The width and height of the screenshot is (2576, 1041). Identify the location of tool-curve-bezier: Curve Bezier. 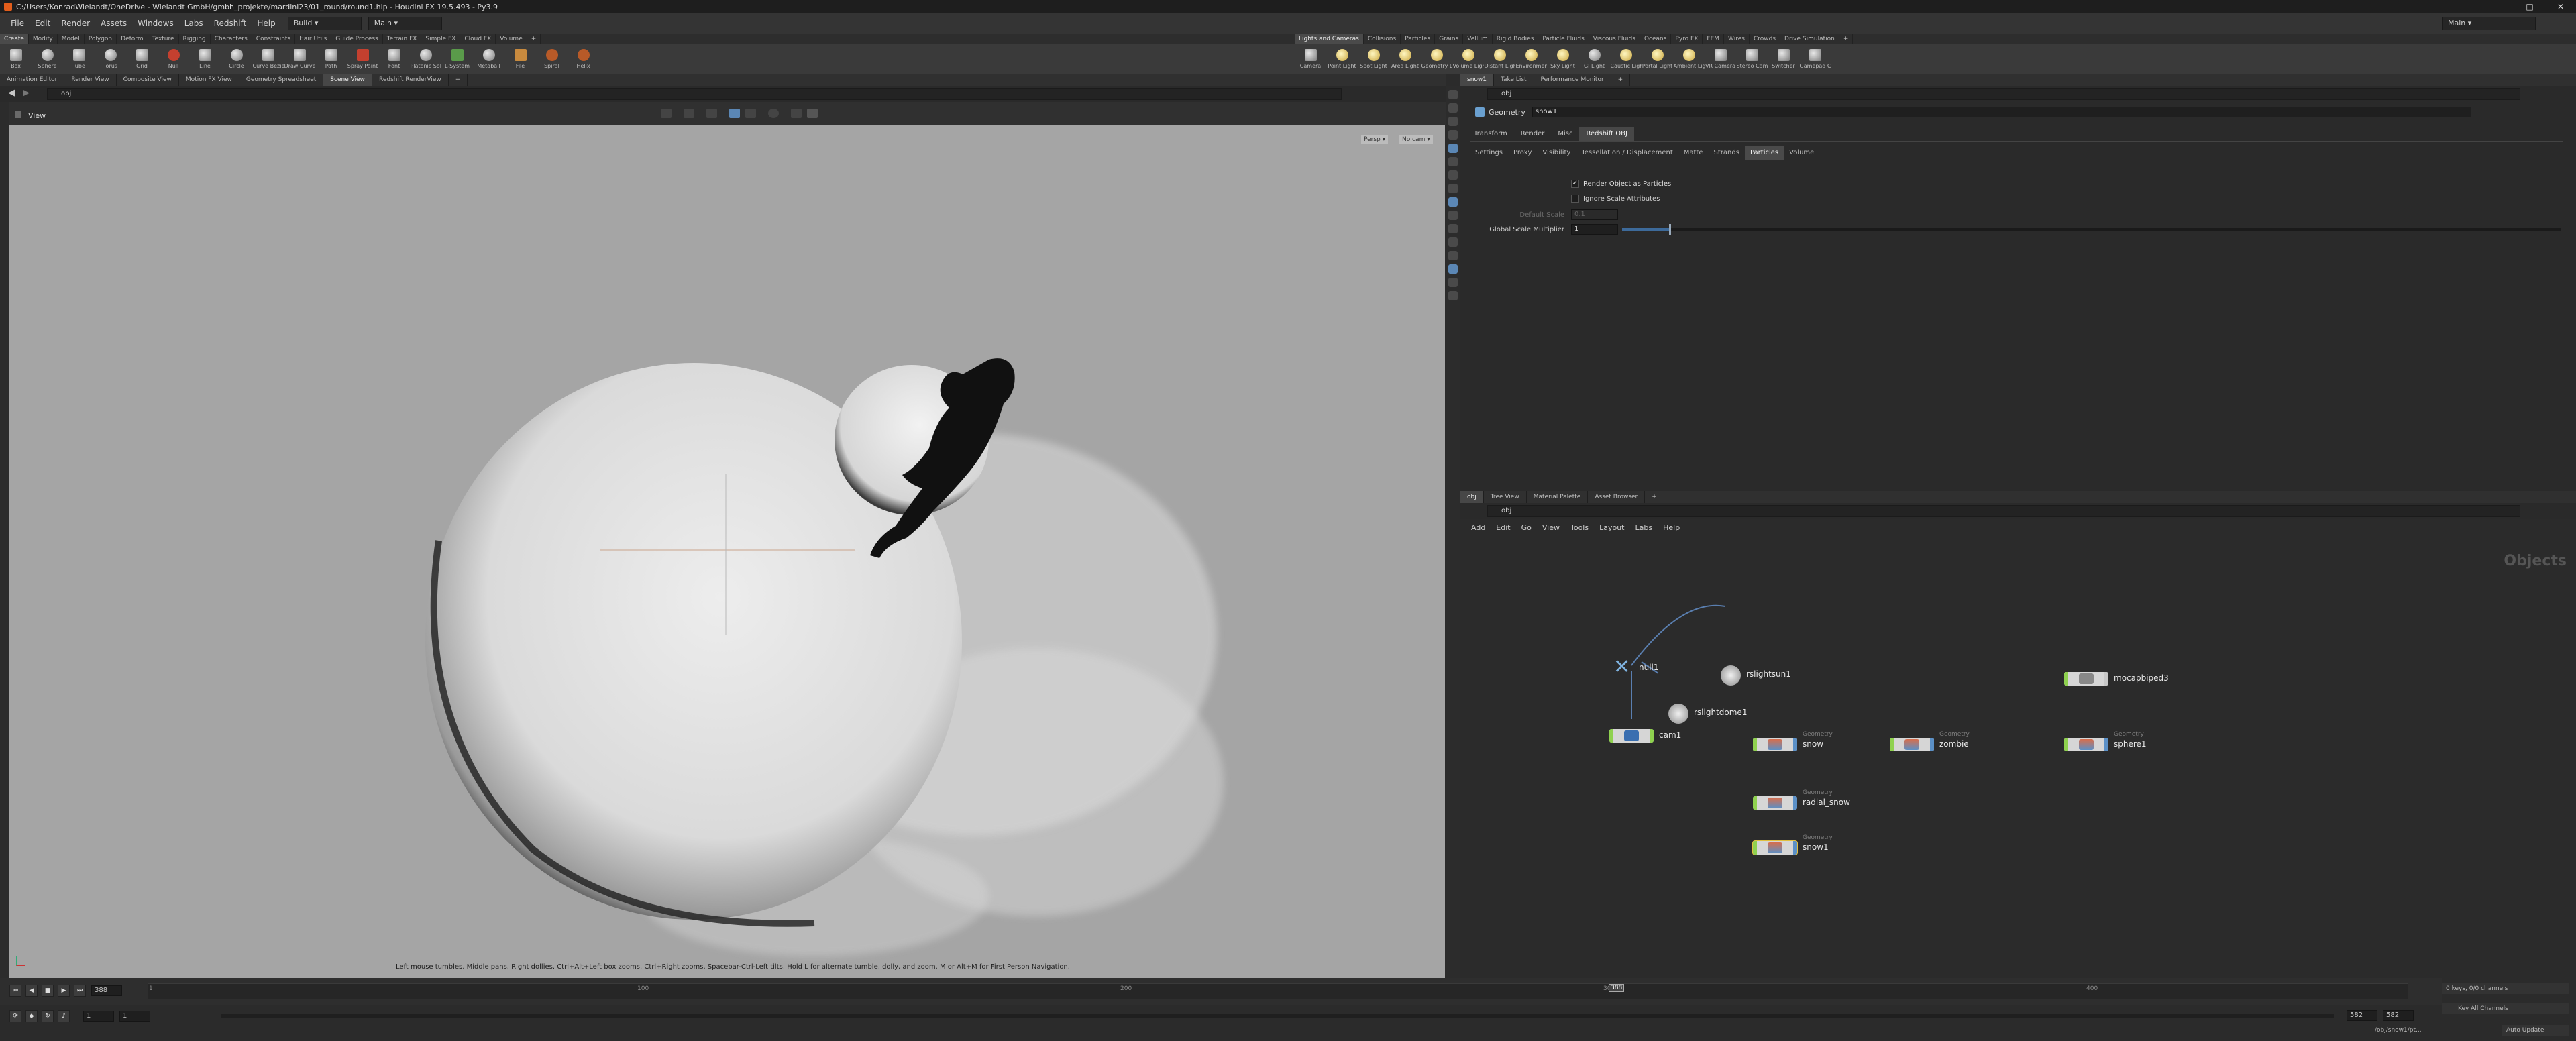
(268, 59).